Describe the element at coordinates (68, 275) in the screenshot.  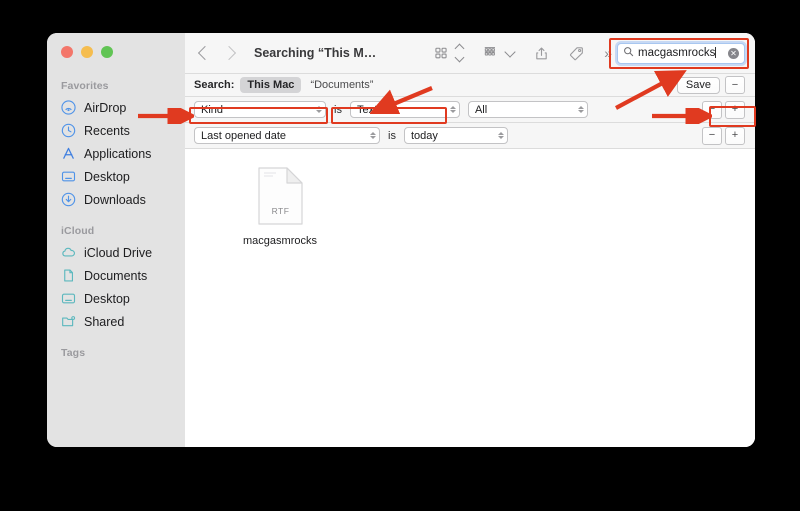
I see `document-icon` at that location.